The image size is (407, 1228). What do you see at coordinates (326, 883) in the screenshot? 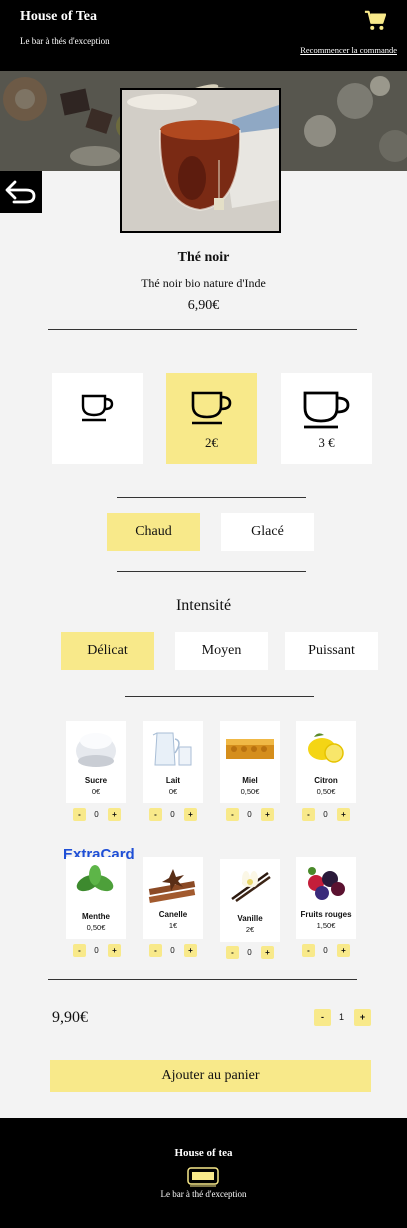
I see `berries-icon` at bounding box center [326, 883].